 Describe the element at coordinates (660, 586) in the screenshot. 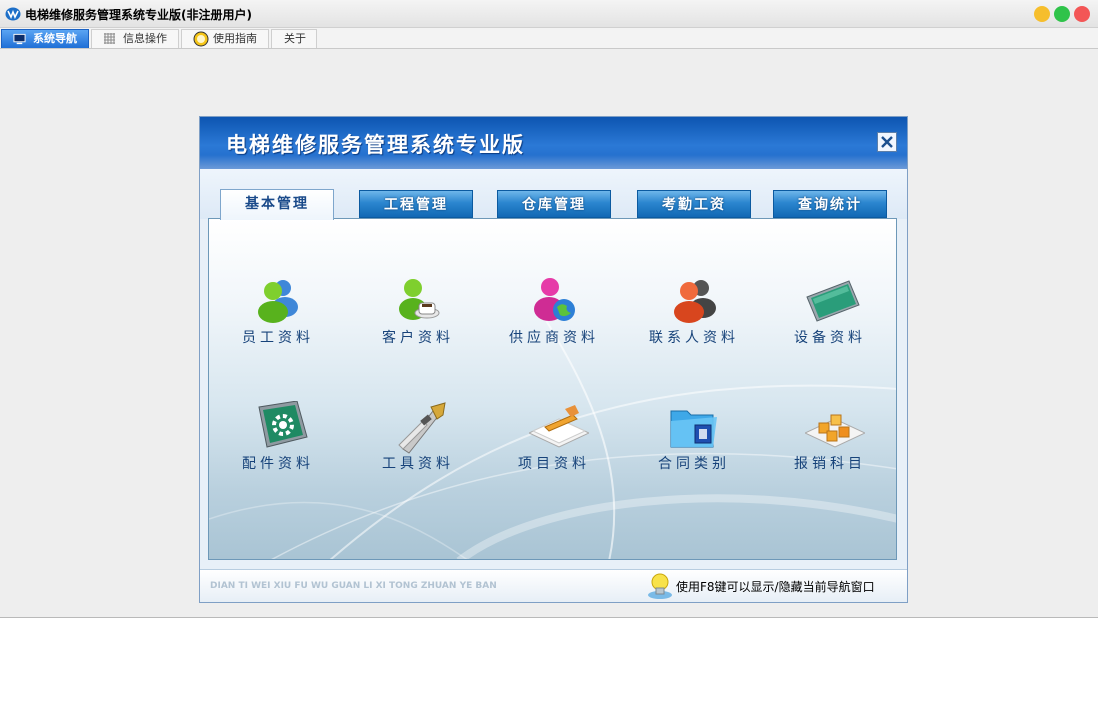

I see `lightbulb-icon` at that location.